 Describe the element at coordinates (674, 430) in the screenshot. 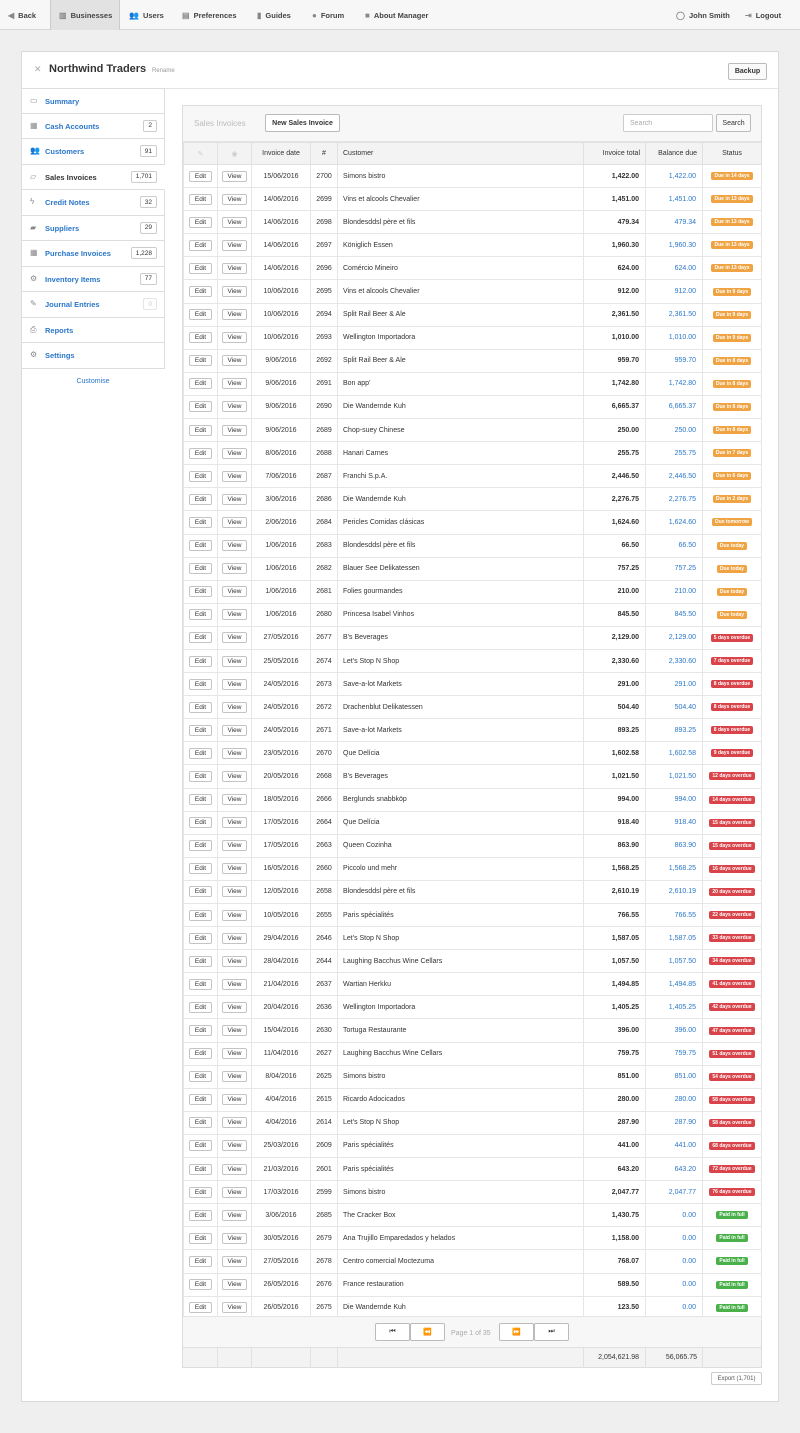

I see `balance-due: 250.00` at that location.